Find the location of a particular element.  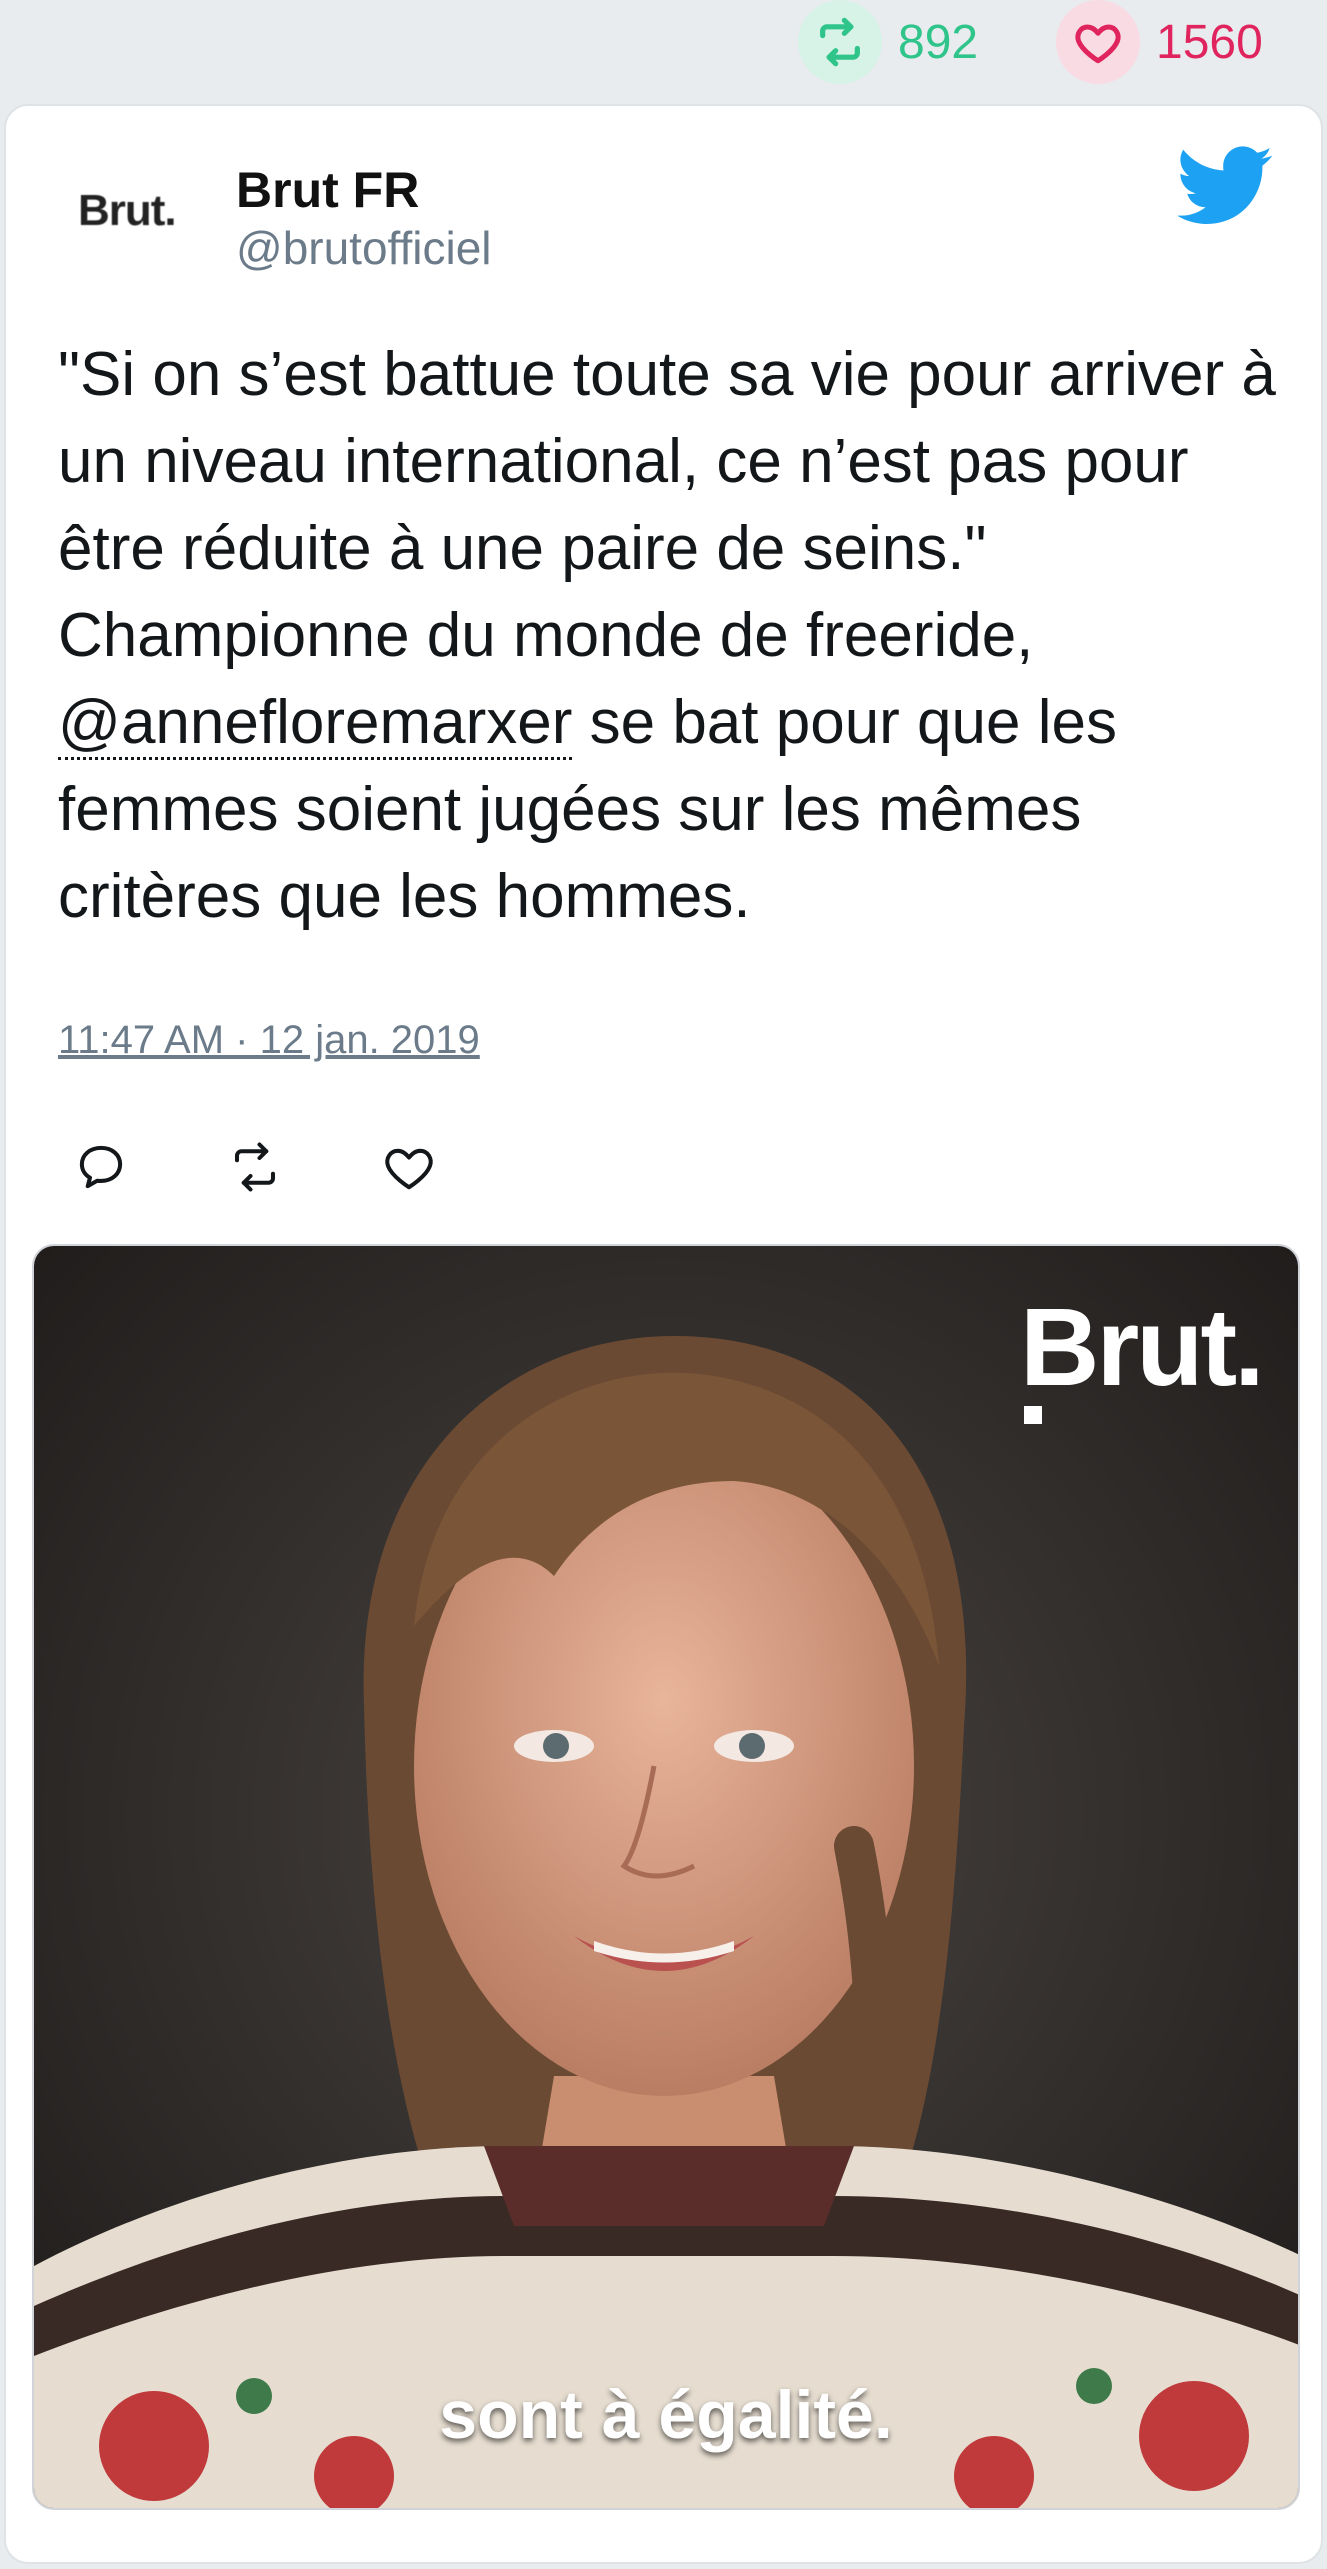

author-name: Brut FR is located at coordinates (364, 190).